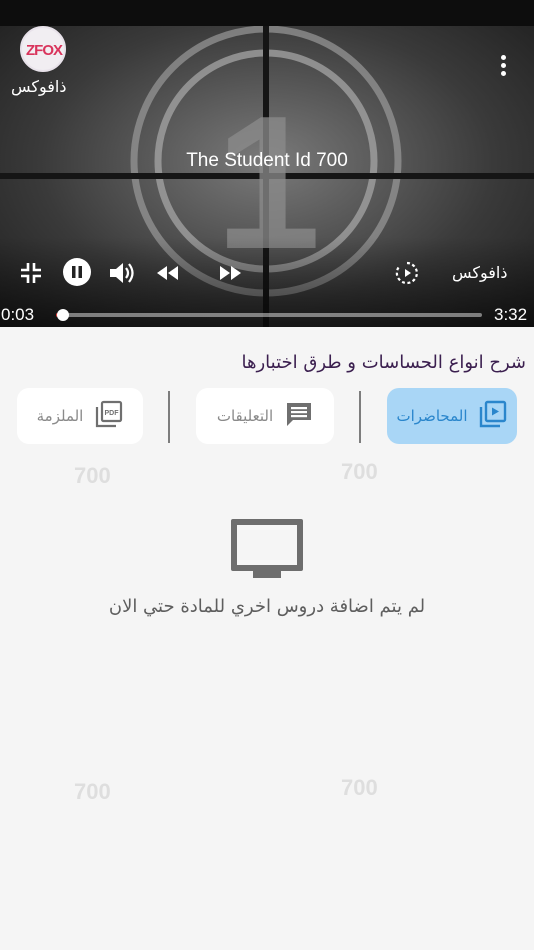 The width and height of the screenshot is (534, 950). I want to click on rewind-icon, so click(168, 273).